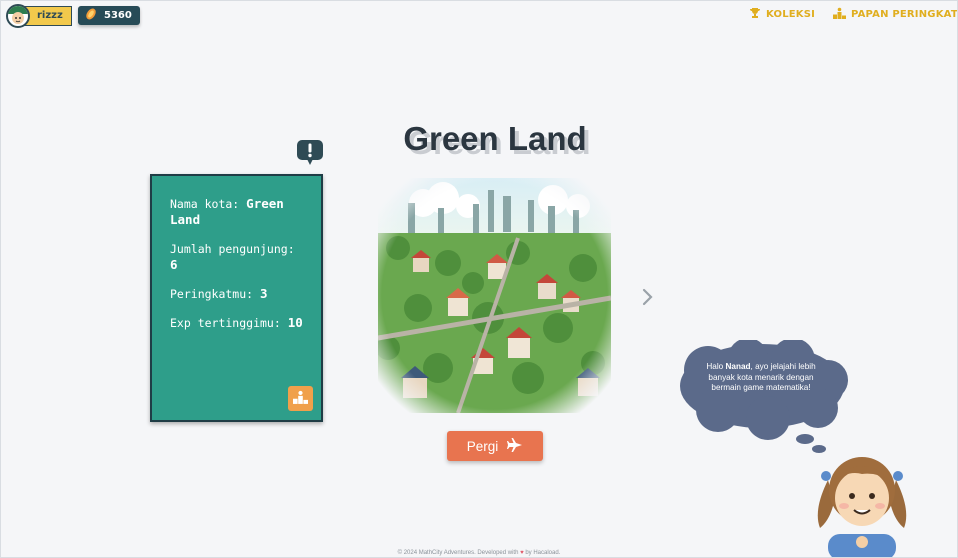  I want to click on user-profile: rizzz, so click(39, 16).